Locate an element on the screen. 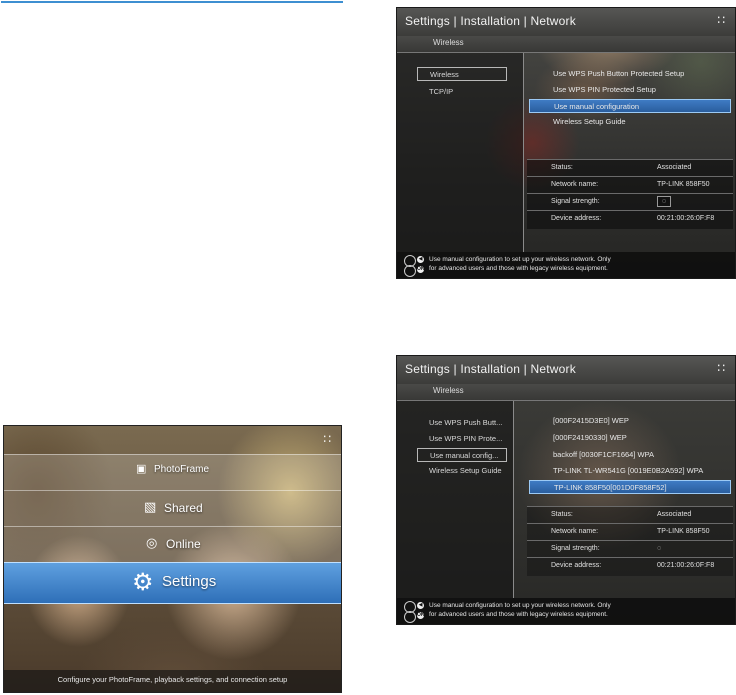 The height and width of the screenshot is (695, 736). menu-item-photoframe: ▣ PhotoFrame is located at coordinates (172, 472).